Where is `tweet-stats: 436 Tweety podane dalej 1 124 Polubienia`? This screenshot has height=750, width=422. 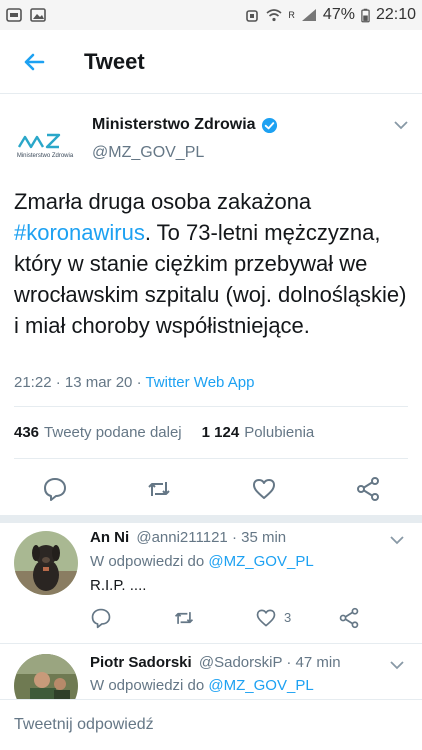
tweet-stats: 436 Tweety podane dalej 1 124 Polubienia is located at coordinates (164, 432).